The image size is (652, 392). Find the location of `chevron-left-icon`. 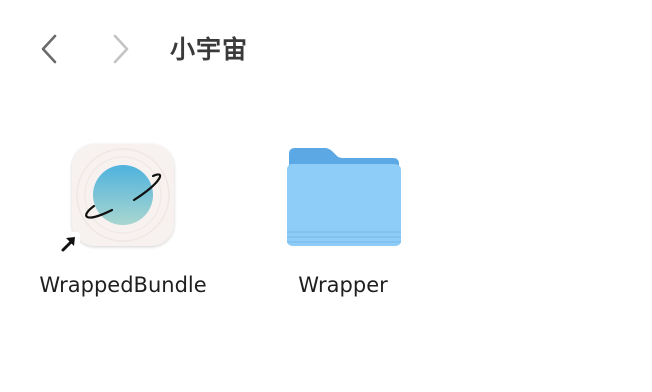

chevron-left-icon is located at coordinates (49, 49).